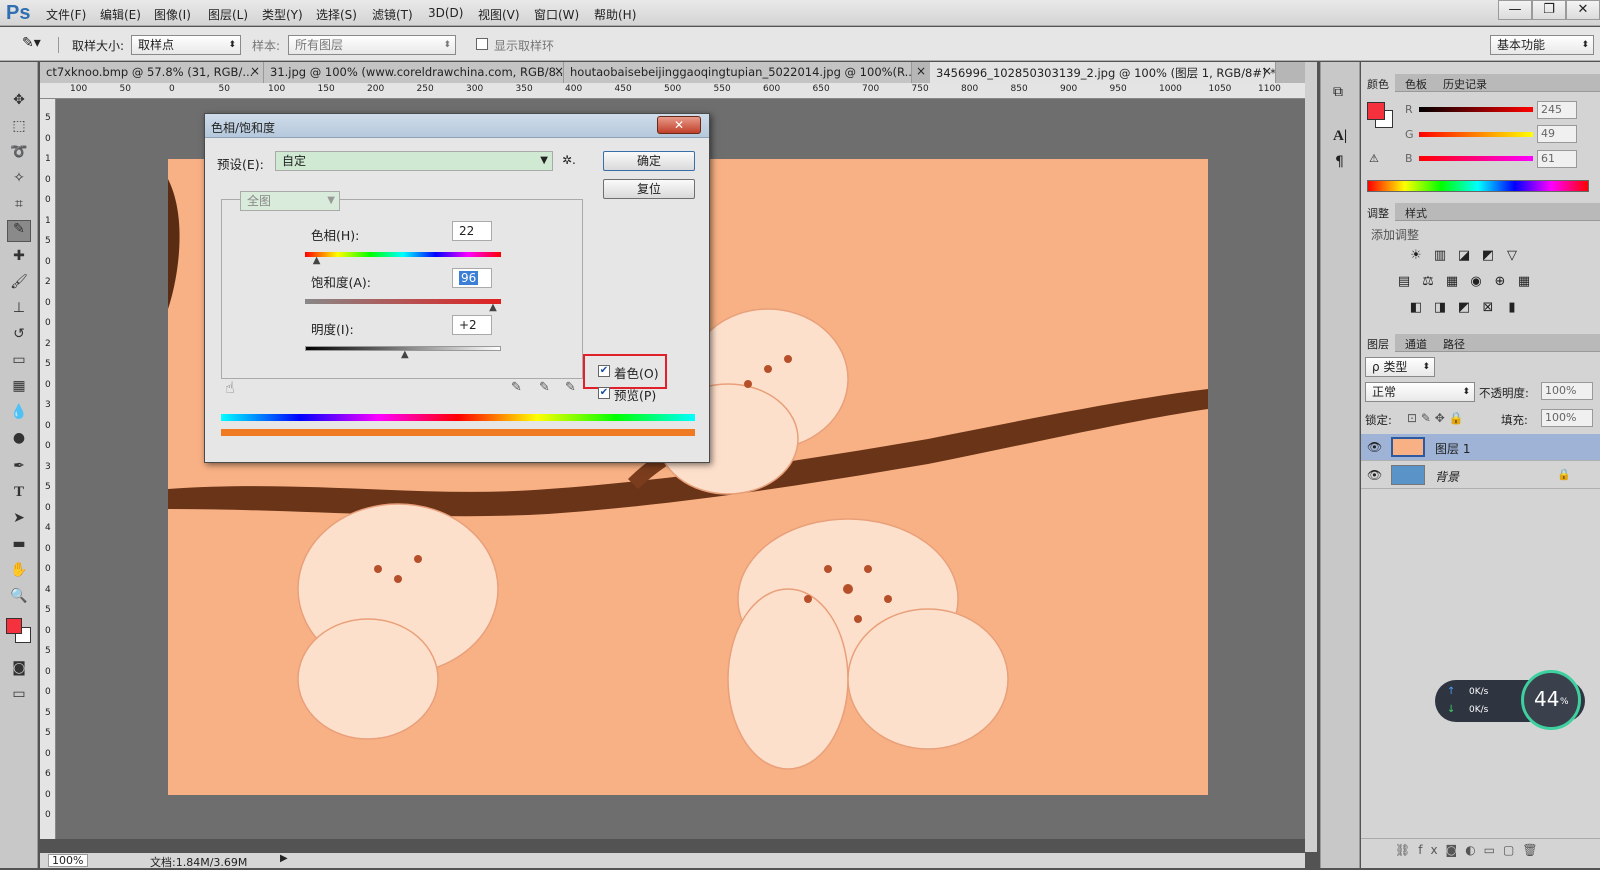 This screenshot has width=1600, height=870. What do you see at coordinates (19, 599) in the screenshot?
I see `zoom-tool-icon: 🔍` at bounding box center [19, 599].